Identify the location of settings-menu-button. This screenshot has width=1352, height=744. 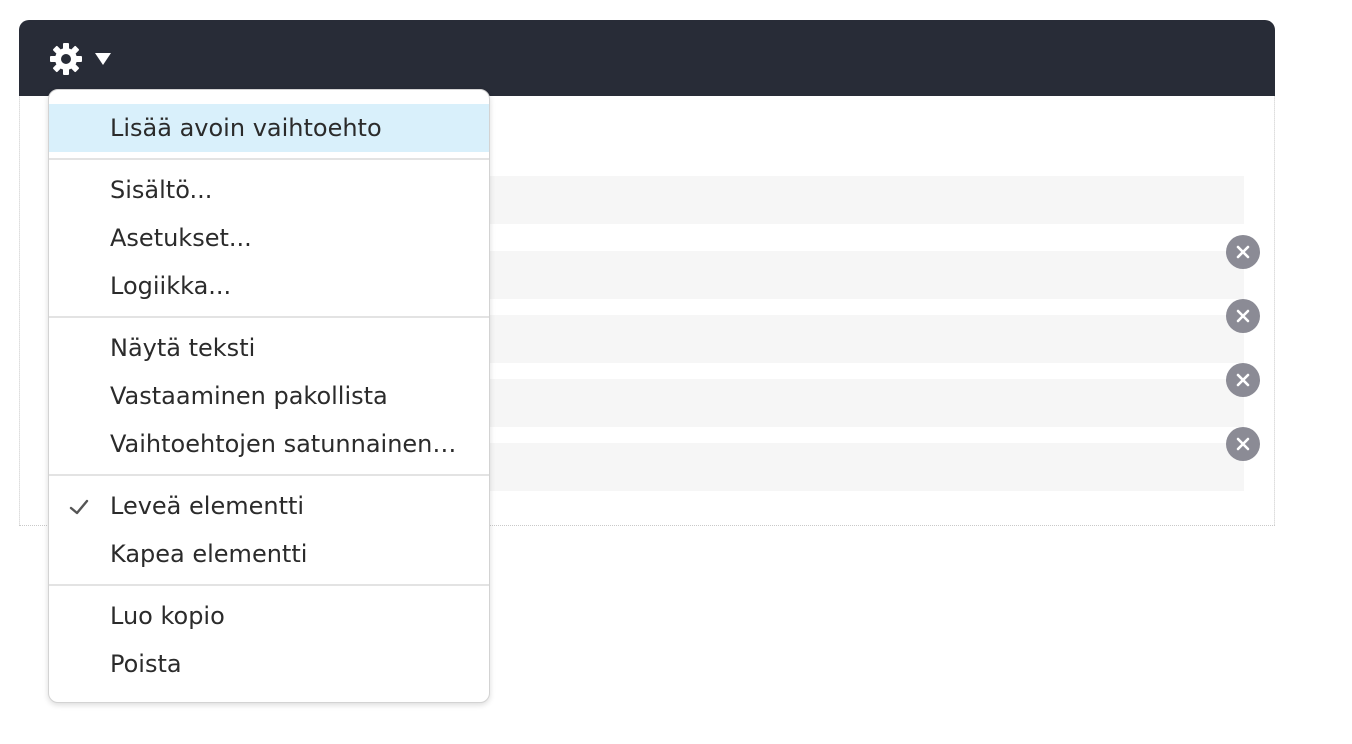
(85, 59).